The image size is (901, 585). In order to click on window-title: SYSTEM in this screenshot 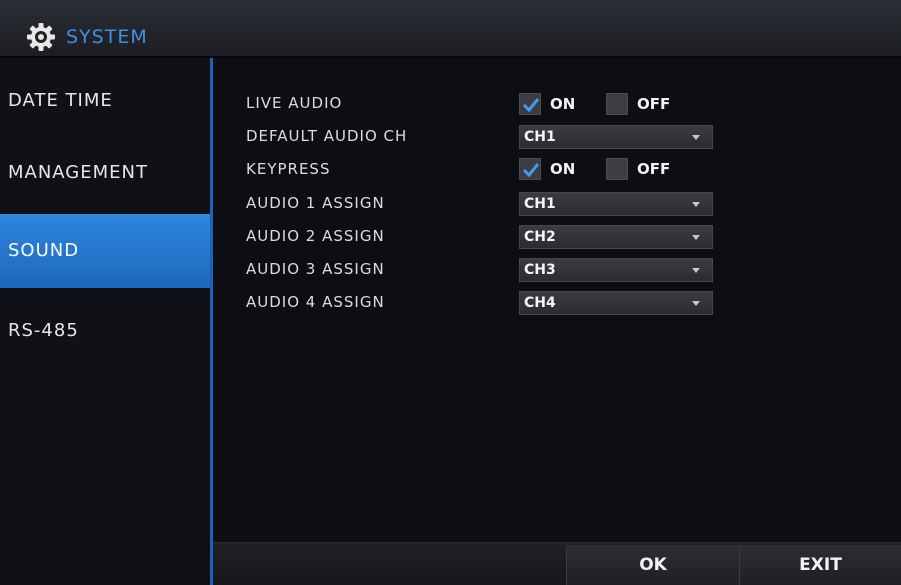, I will do `click(107, 37)`.